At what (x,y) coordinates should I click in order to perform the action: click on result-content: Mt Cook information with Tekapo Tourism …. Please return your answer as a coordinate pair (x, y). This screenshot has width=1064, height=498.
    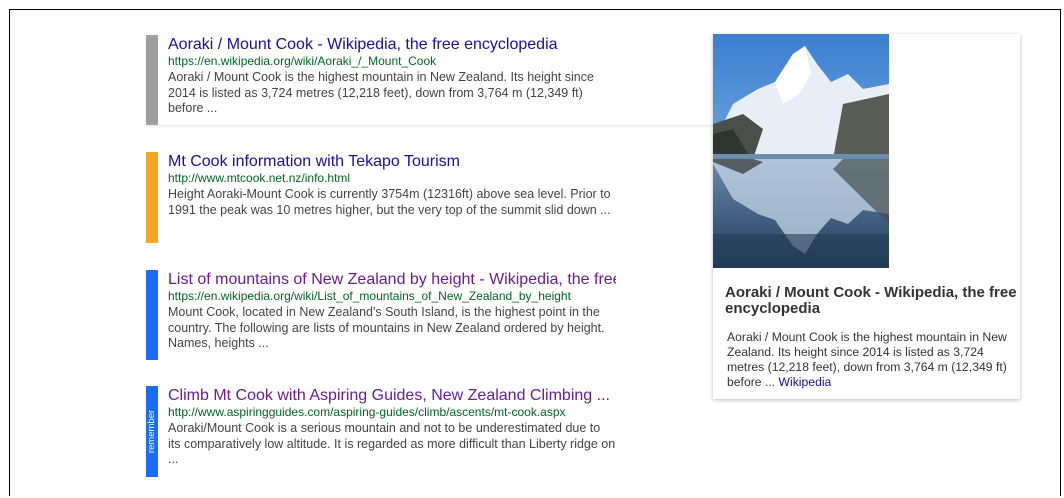
    Looking at the image, I should click on (392, 185).